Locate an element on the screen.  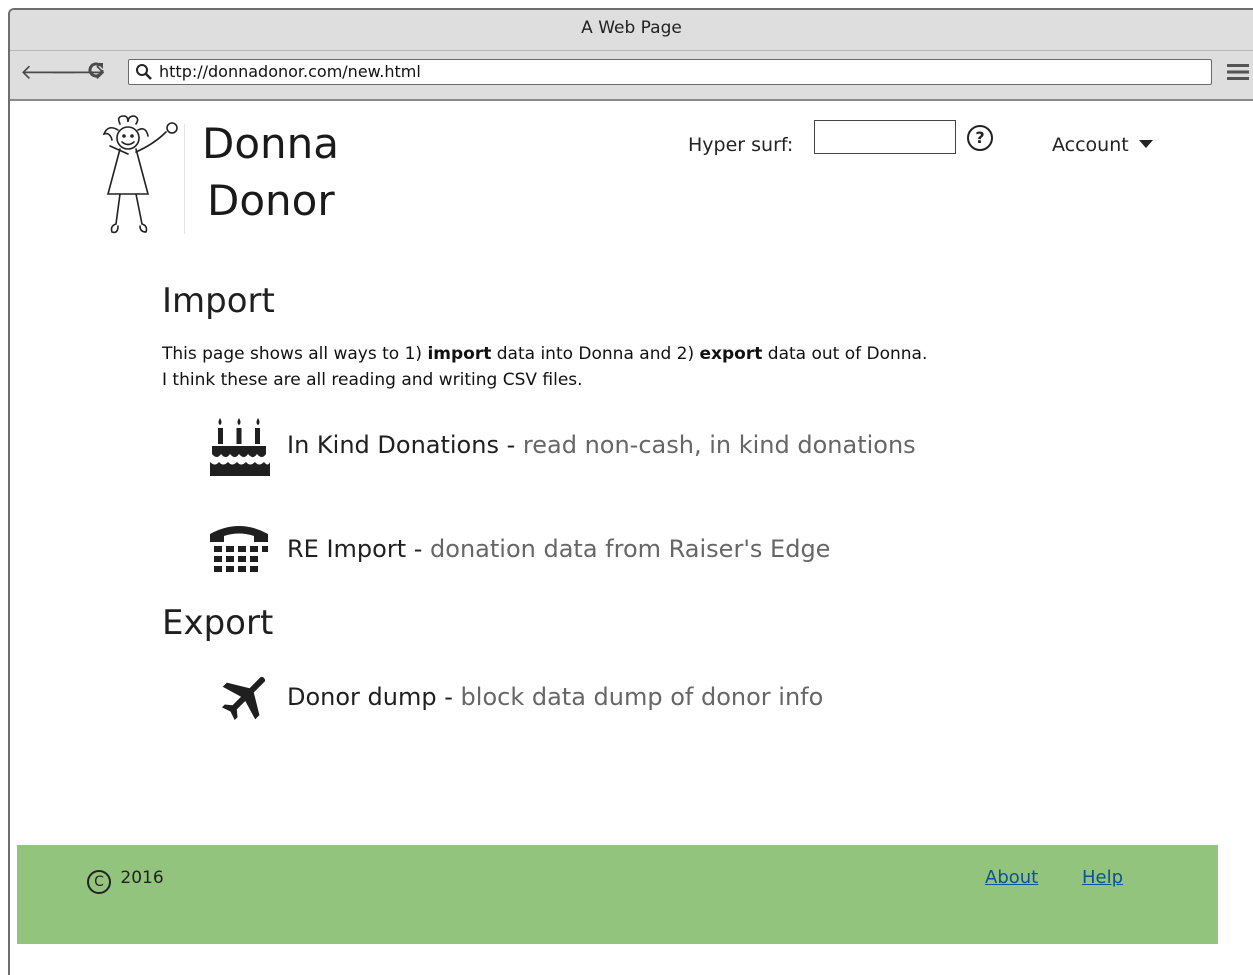
stick-figure-logo is located at coordinates (140, 174).